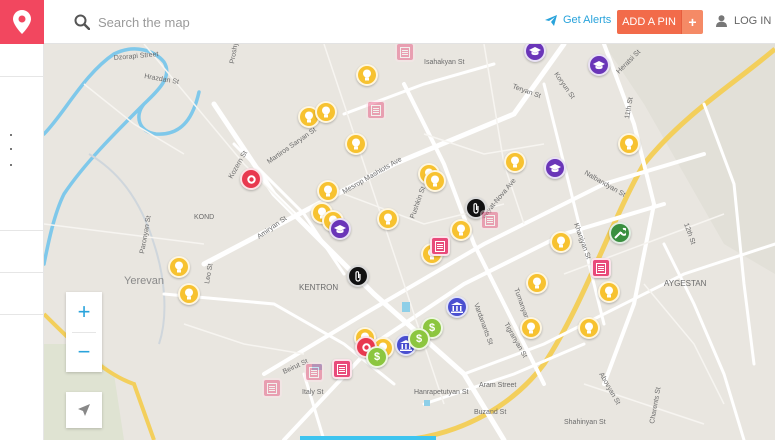 The image size is (775, 440). Describe the element at coordinates (692, 22) in the screenshot. I see `add-pin-plus-button: +` at that location.